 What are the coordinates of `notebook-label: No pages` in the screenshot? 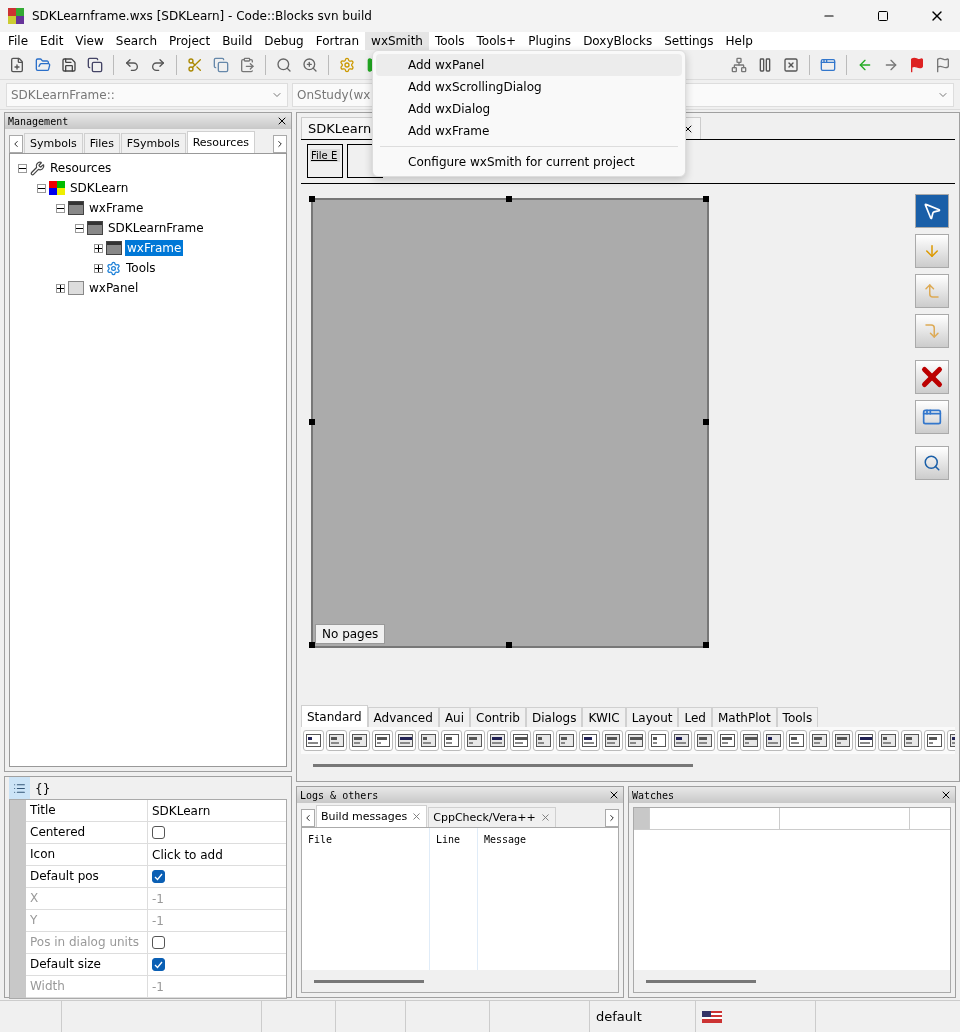 It's located at (350, 634).